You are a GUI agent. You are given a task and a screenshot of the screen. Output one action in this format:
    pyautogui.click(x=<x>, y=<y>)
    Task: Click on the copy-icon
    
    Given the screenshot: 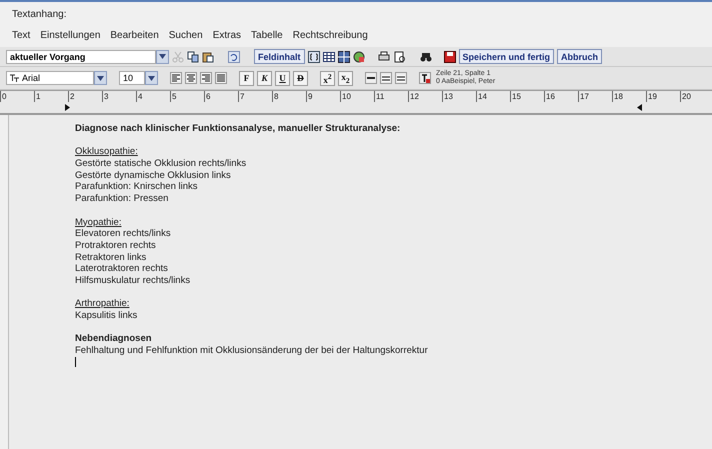 What is the action you would take?
    pyautogui.click(x=193, y=56)
    